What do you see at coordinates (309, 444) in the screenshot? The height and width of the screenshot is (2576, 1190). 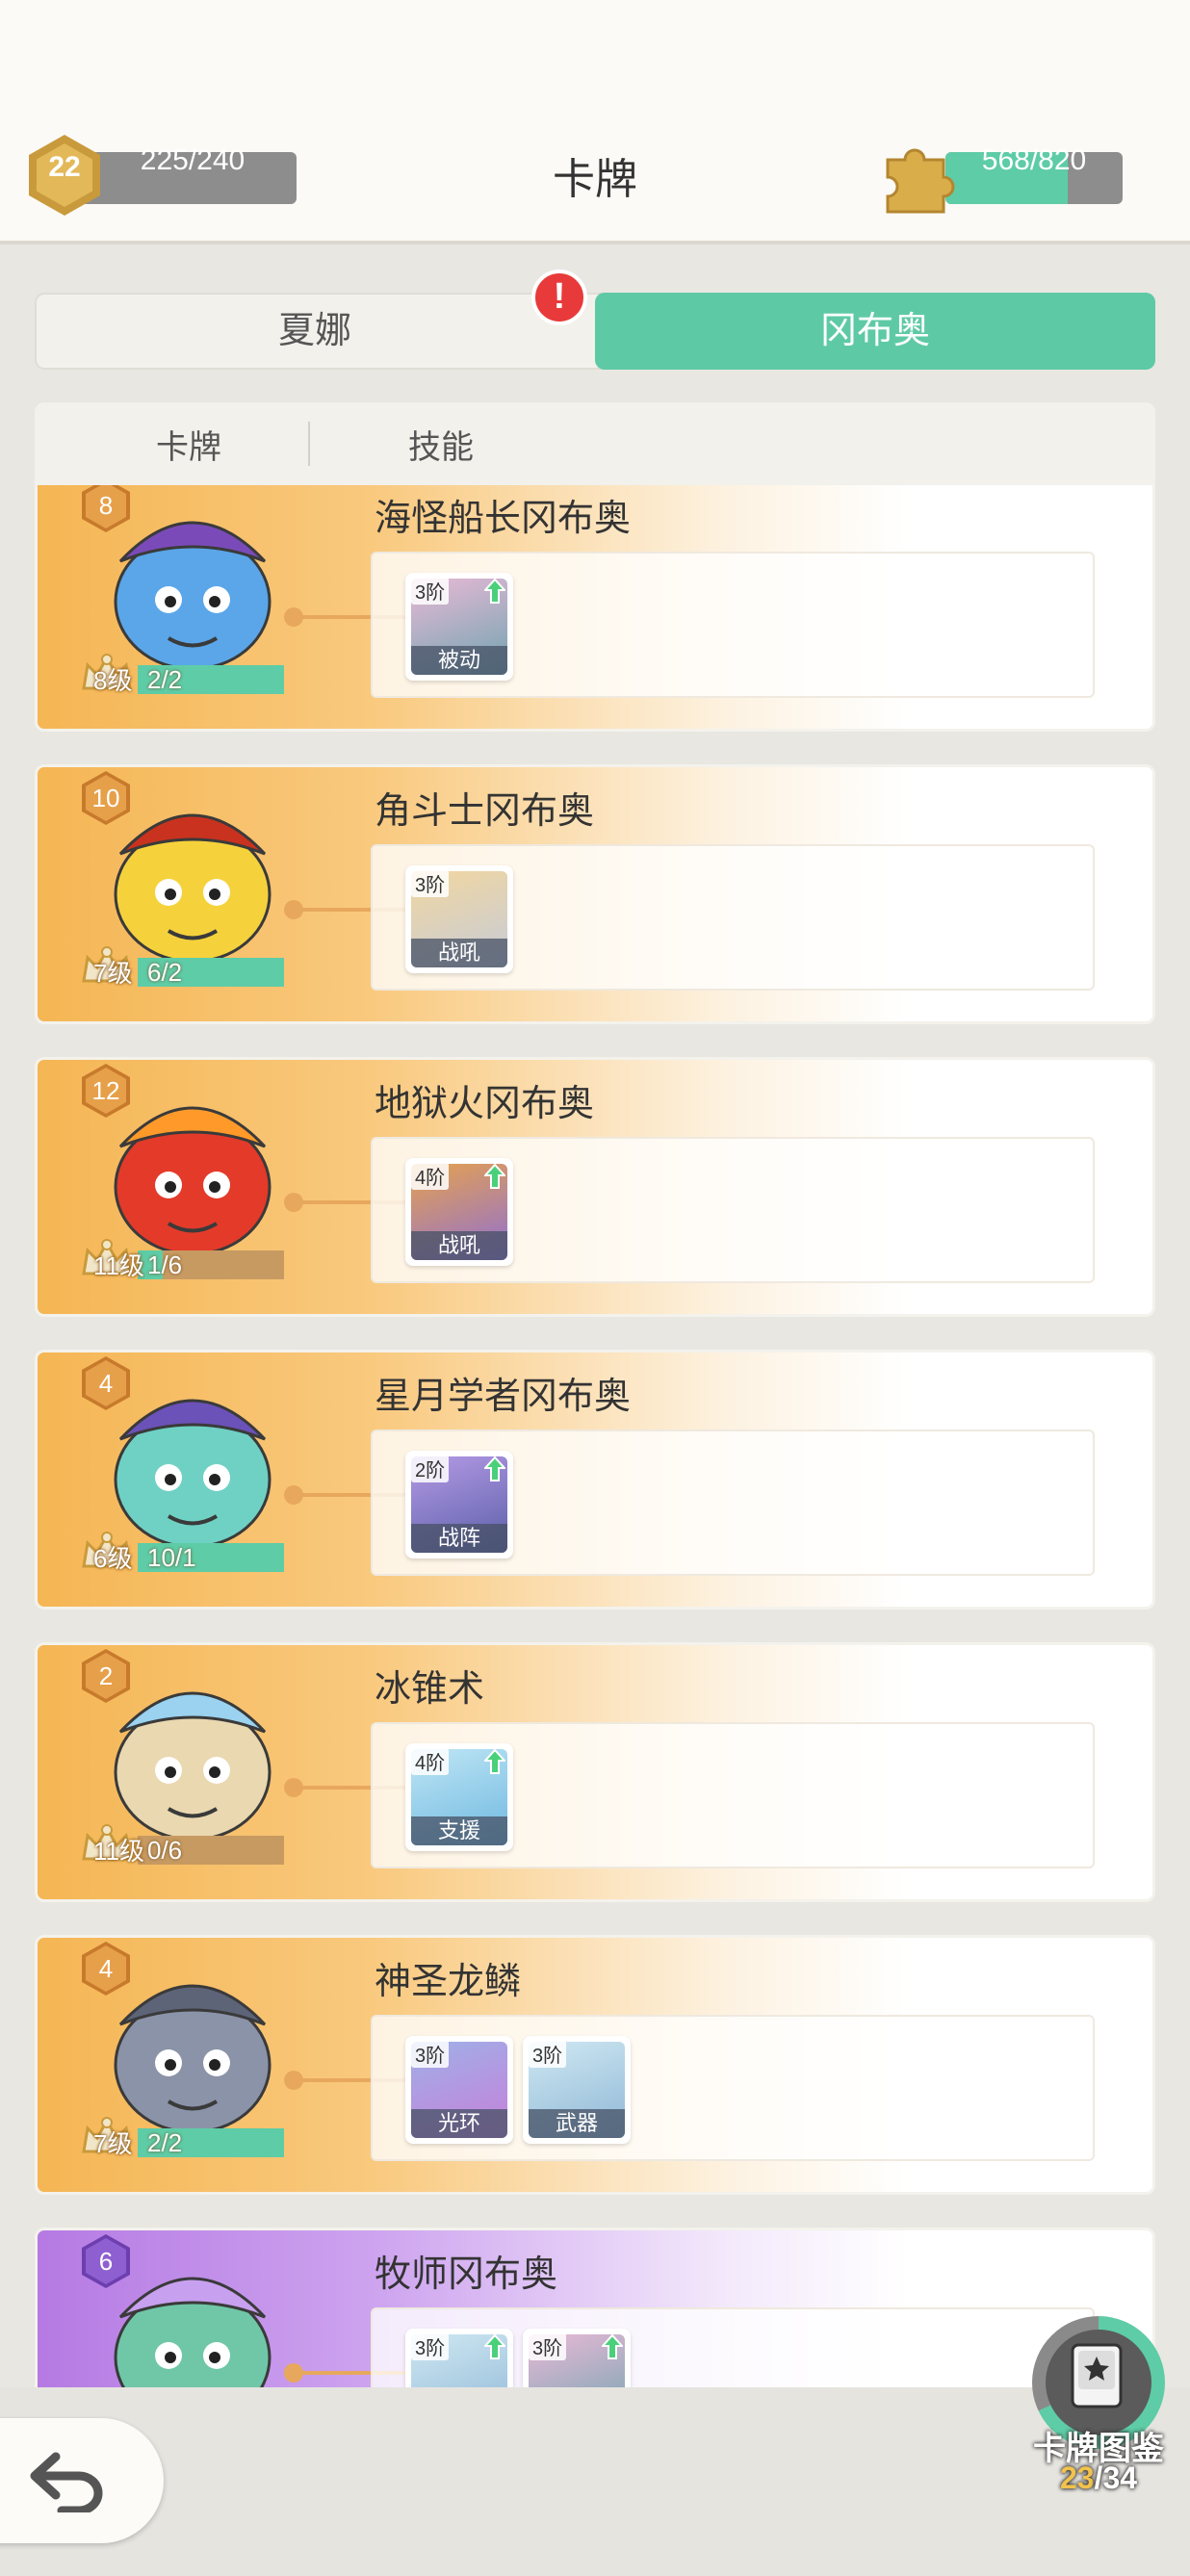 I see `subtab-divider` at bounding box center [309, 444].